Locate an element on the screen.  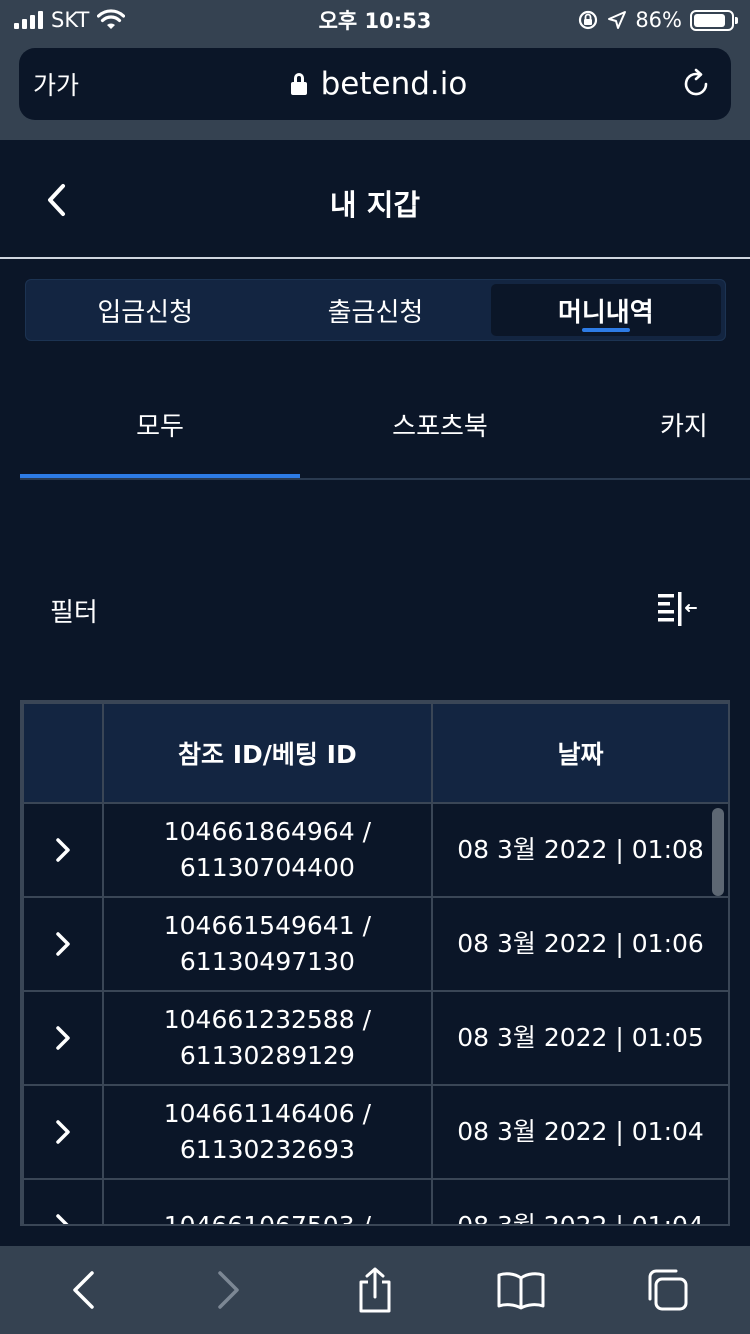
ref-id-cell: 104661146406 / 61130232693 is located at coordinates (267, 1132).